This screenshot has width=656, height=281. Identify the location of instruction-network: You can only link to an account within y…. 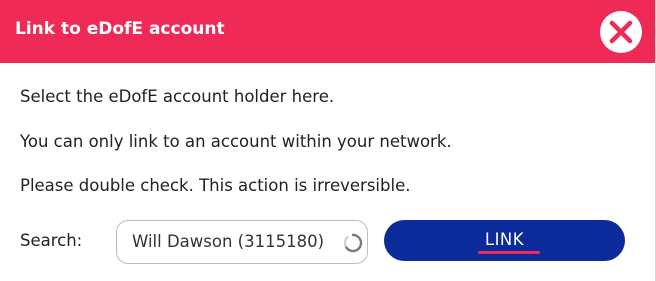
(236, 141).